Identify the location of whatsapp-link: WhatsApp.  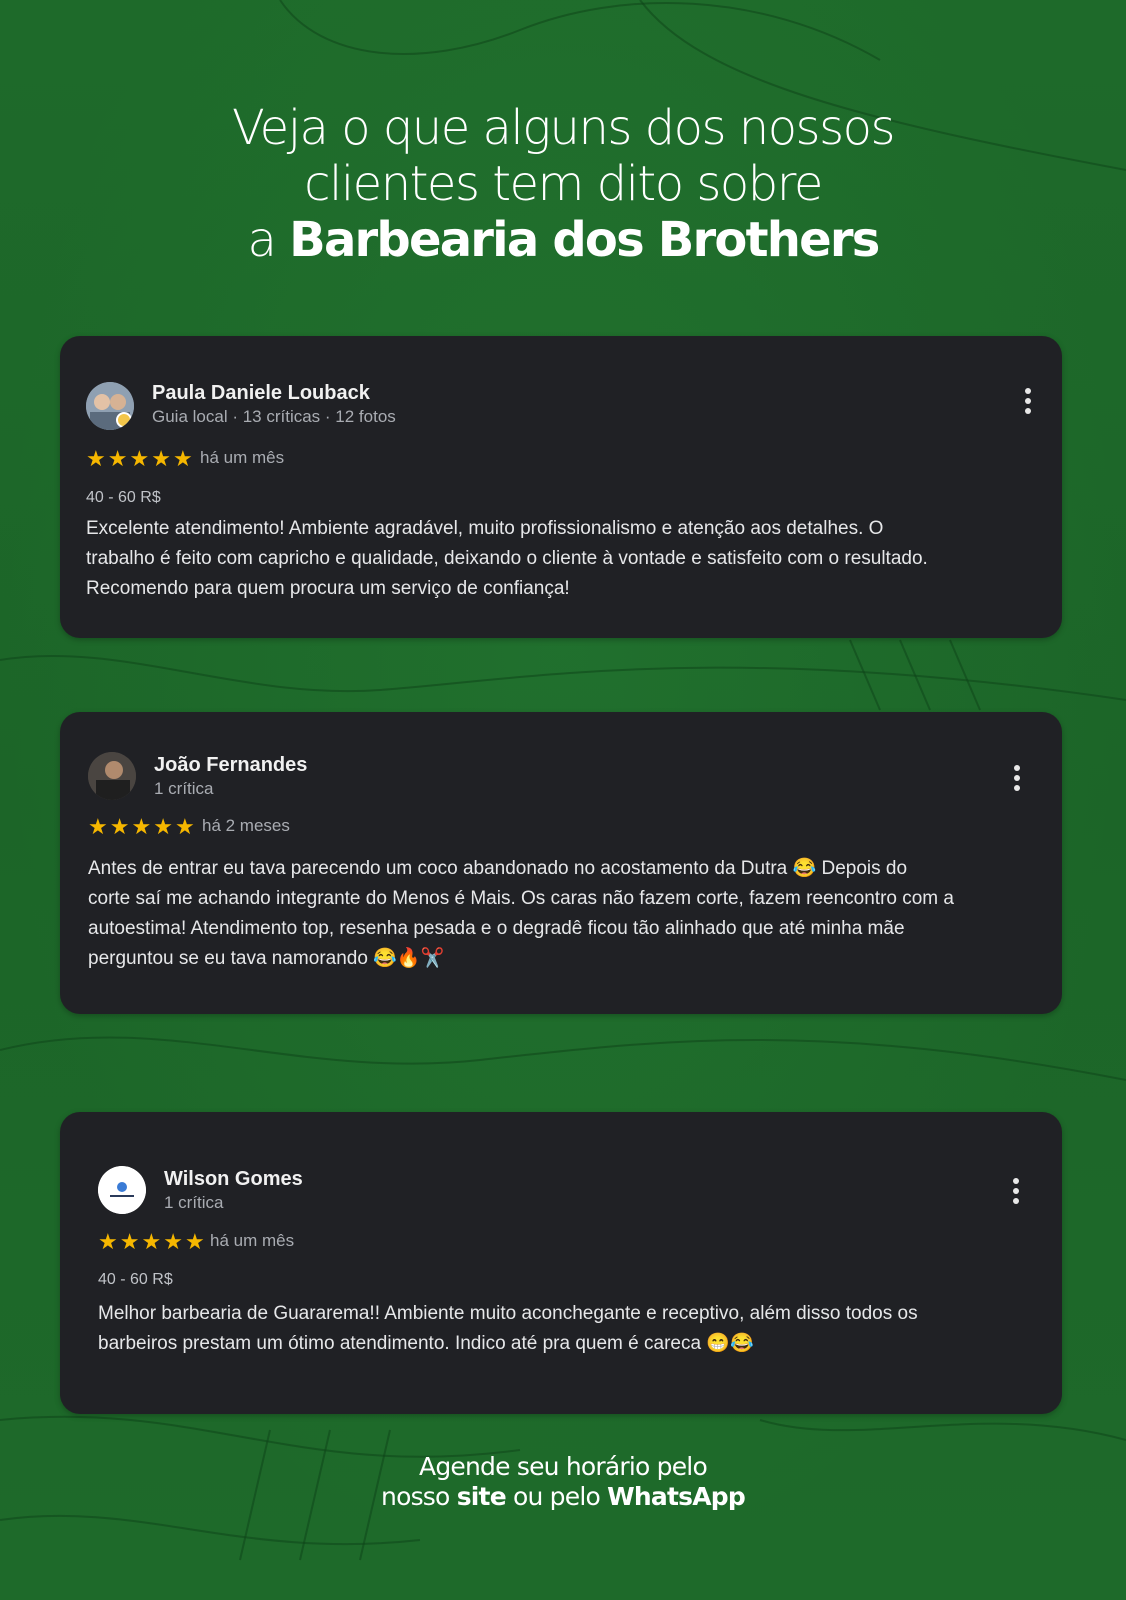
(676, 1496).